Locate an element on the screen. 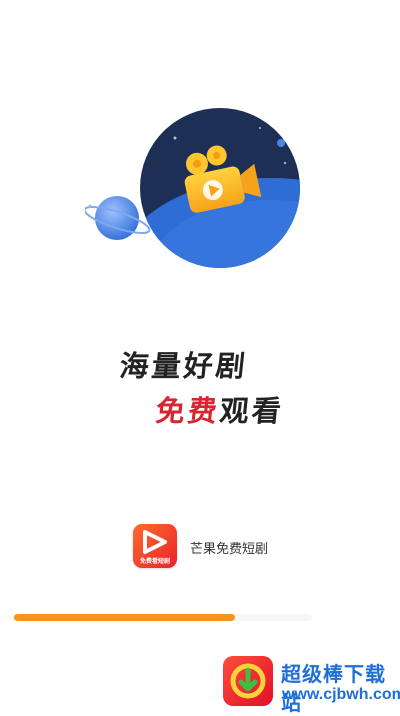  app-name: 芒果免费短剧 is located at coordinates (229, 549).